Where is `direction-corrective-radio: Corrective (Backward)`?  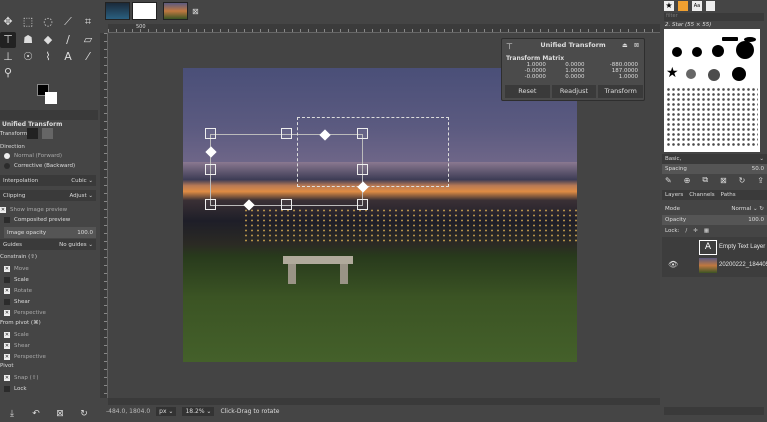
direction-corrective-radio: Corrective (Backward) is located at coordinates (39, 166).